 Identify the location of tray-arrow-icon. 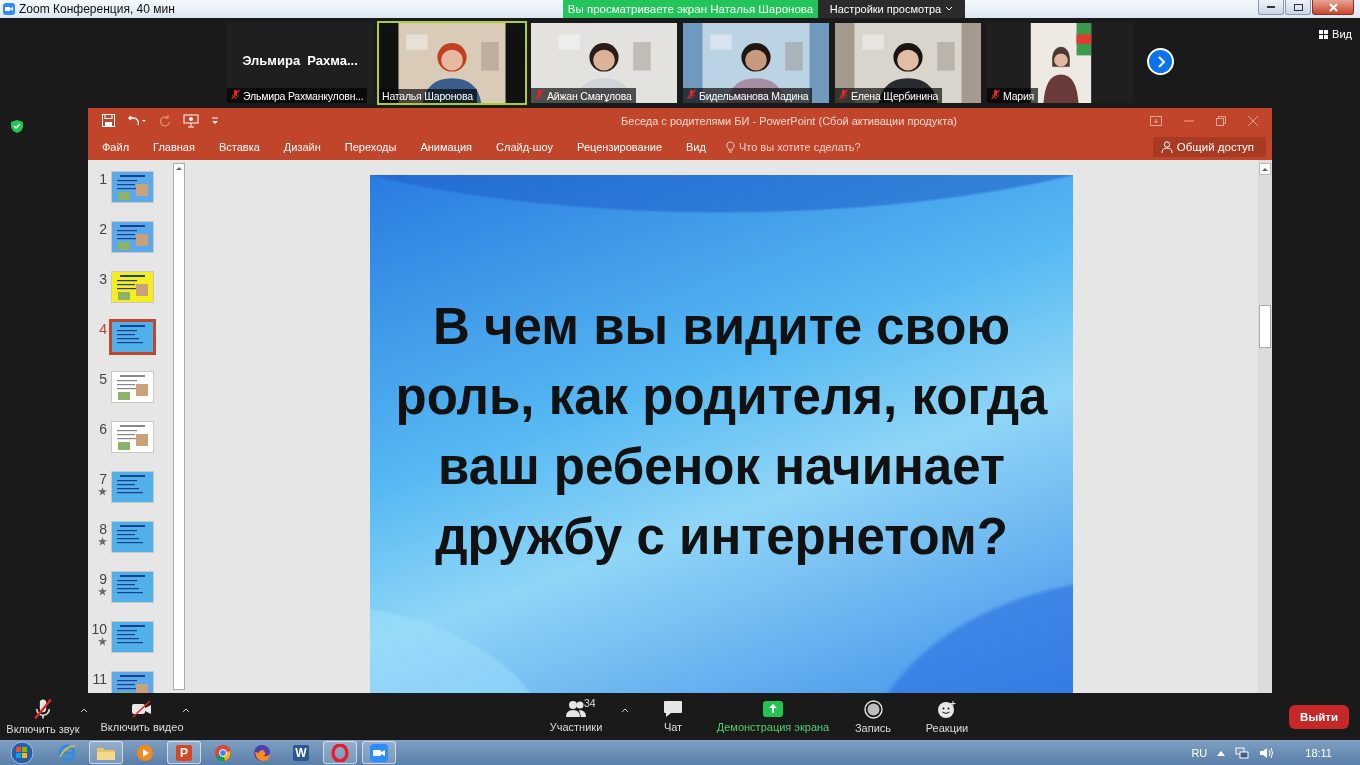
(1221, 752).